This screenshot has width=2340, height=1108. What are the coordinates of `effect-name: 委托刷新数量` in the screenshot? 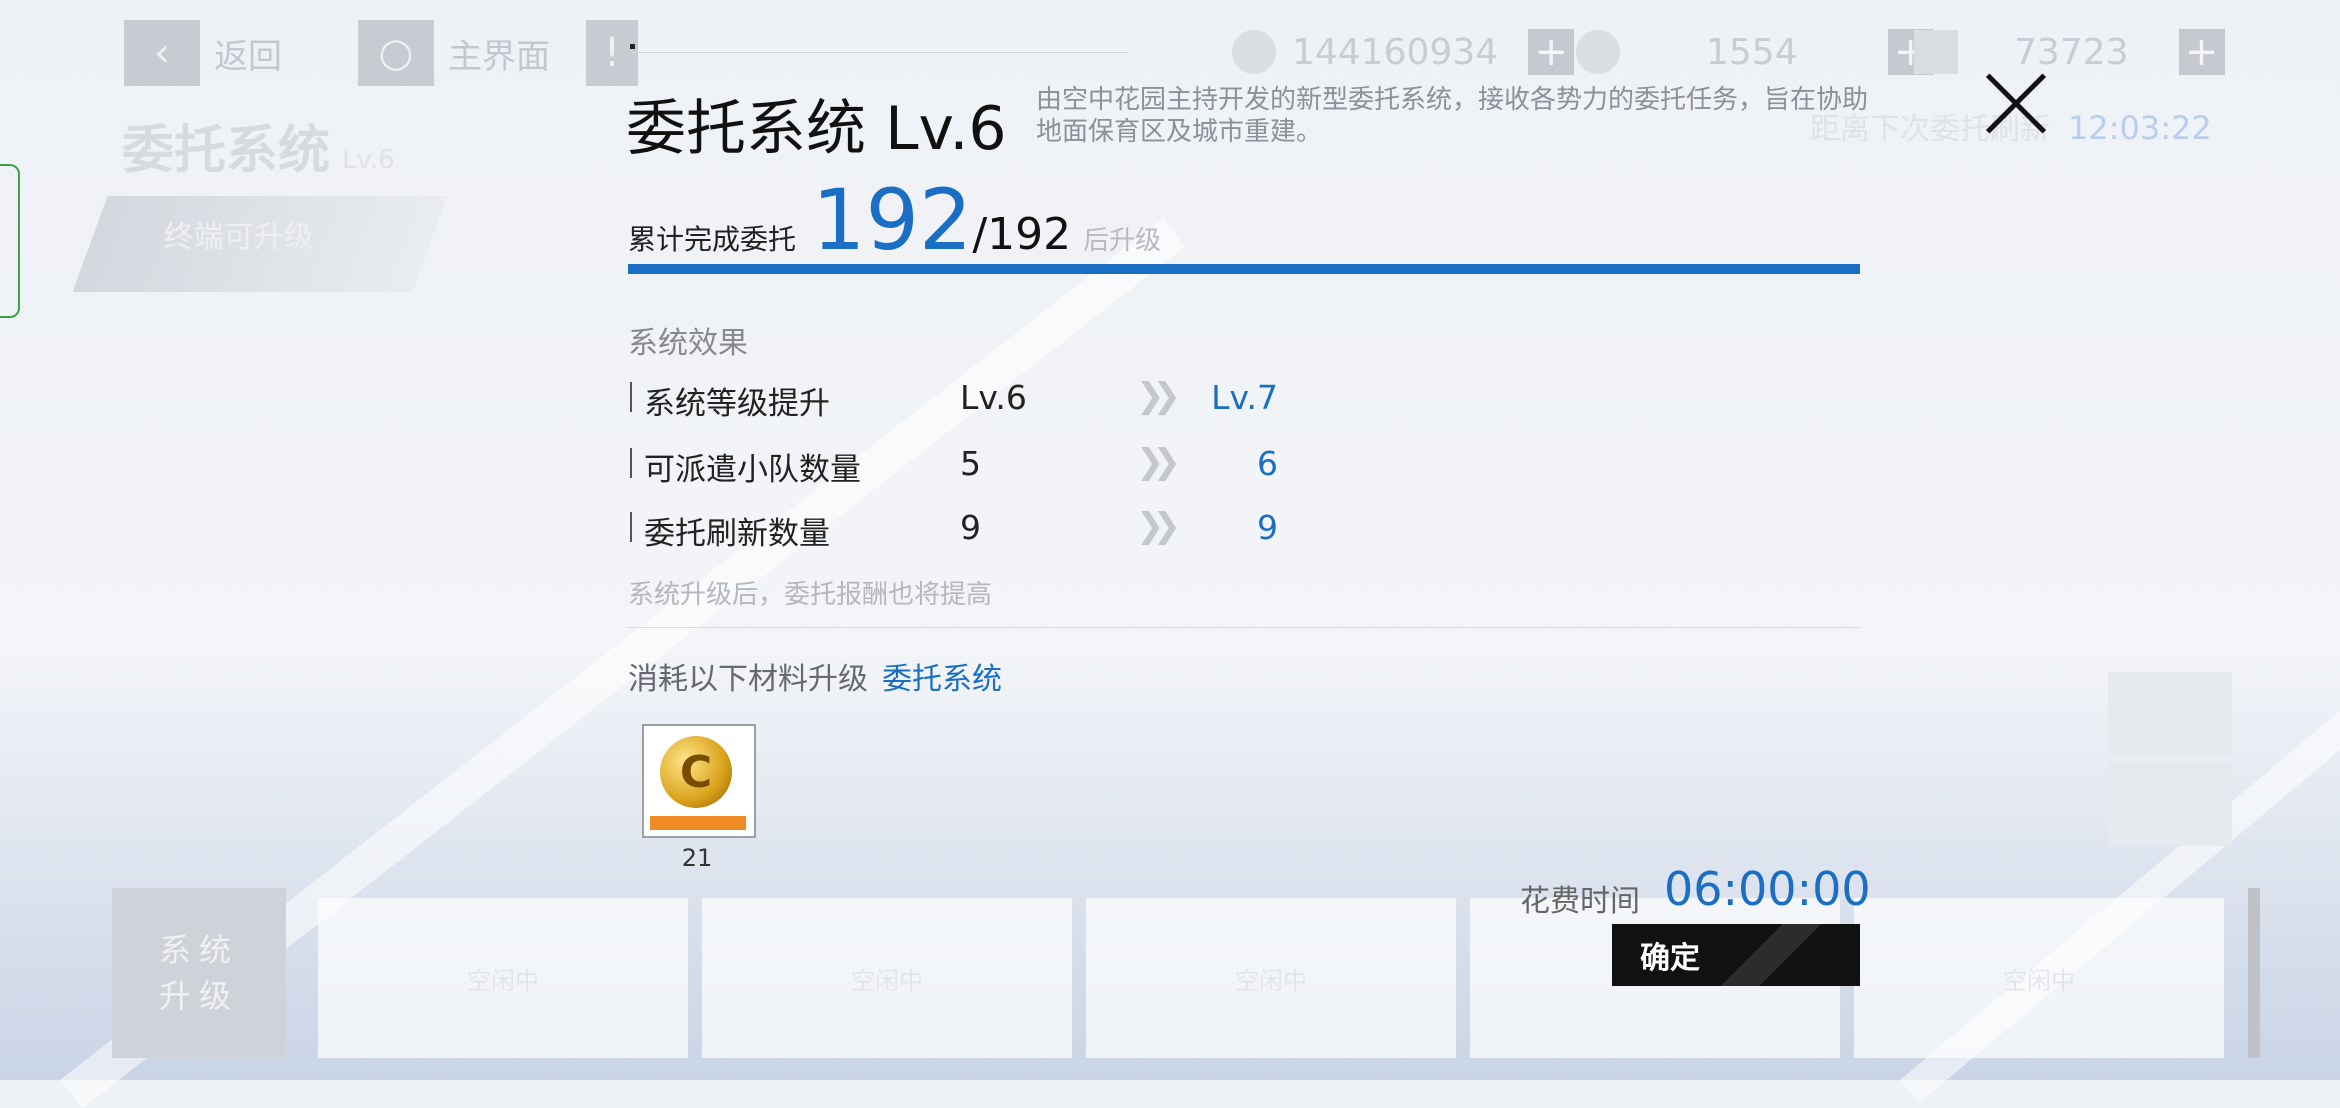 It's located at (737, 534).